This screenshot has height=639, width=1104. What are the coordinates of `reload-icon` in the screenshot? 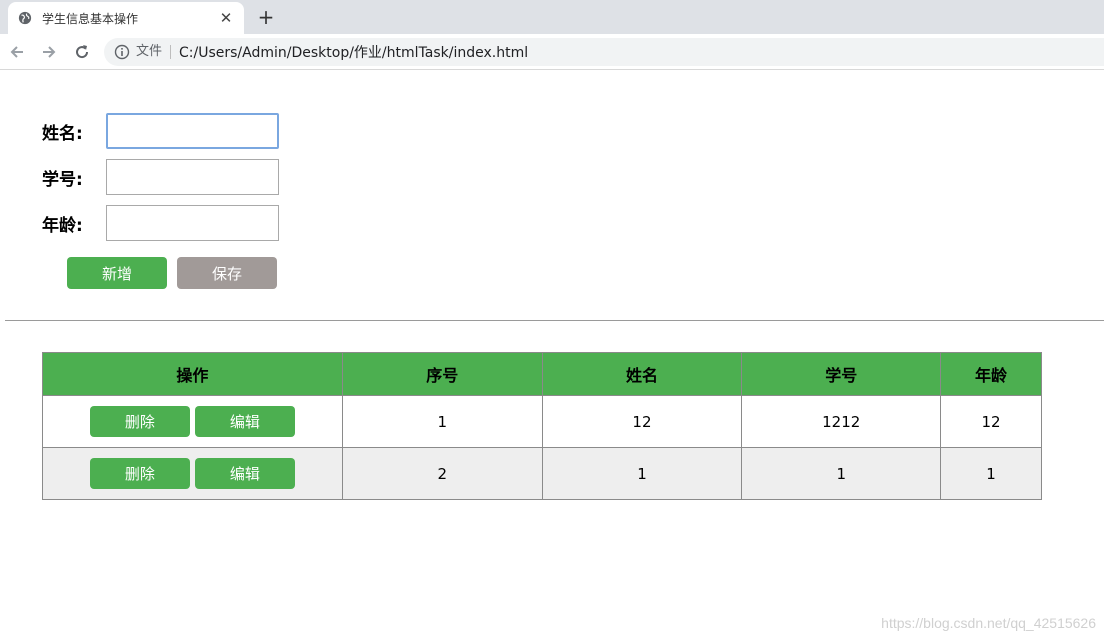 It's located at (82, 52).